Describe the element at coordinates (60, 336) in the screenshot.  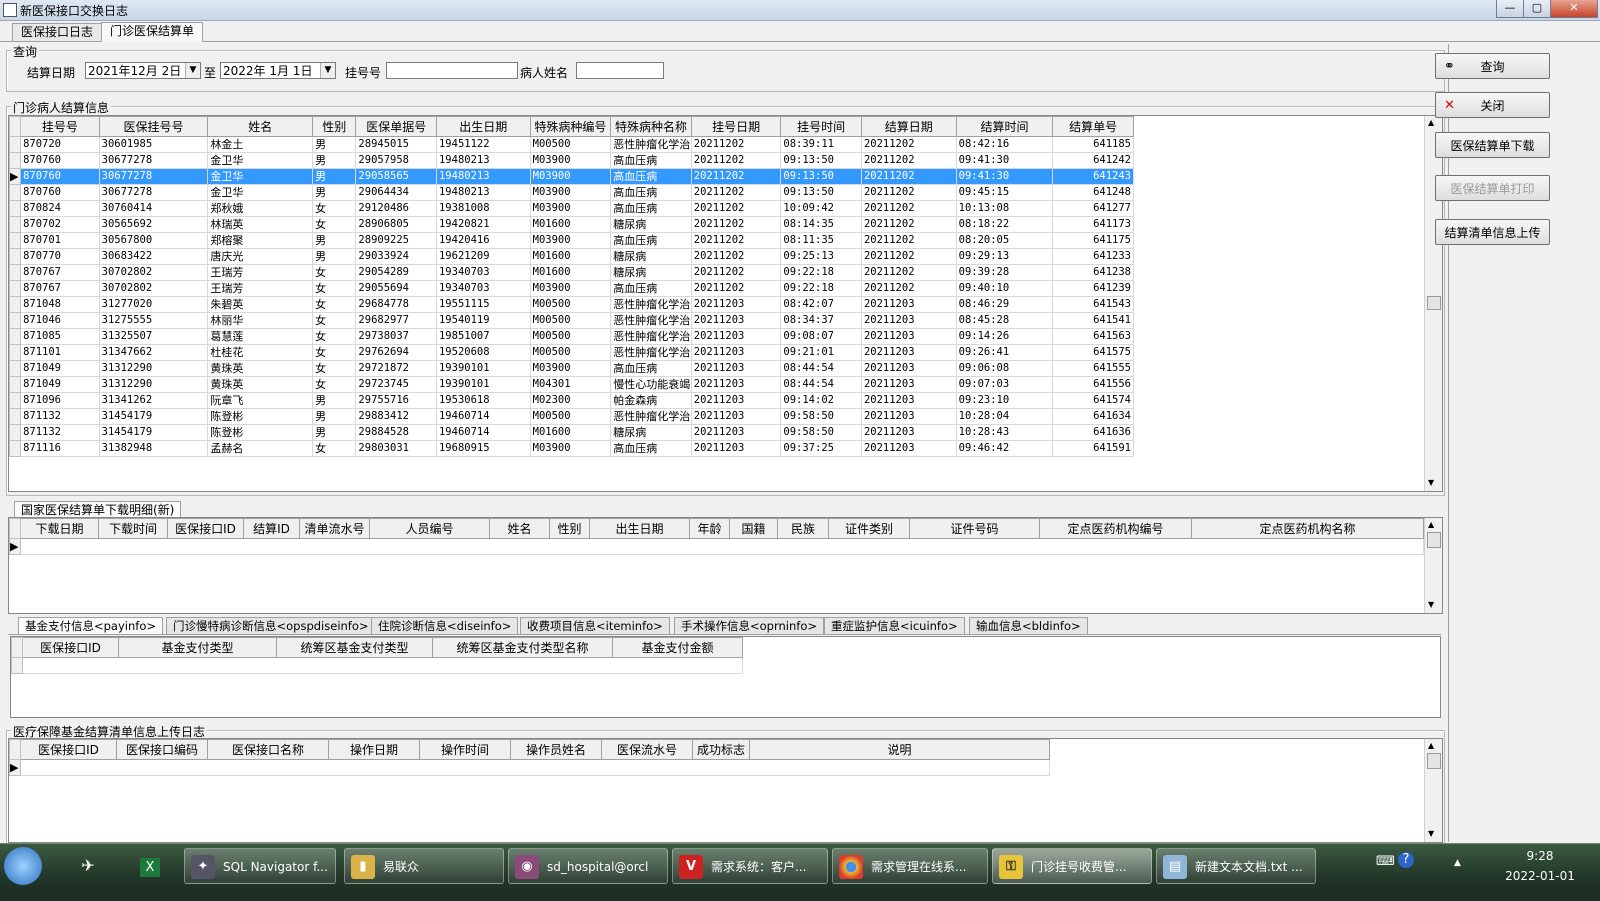
I see `table-cell: 871085` at that location.